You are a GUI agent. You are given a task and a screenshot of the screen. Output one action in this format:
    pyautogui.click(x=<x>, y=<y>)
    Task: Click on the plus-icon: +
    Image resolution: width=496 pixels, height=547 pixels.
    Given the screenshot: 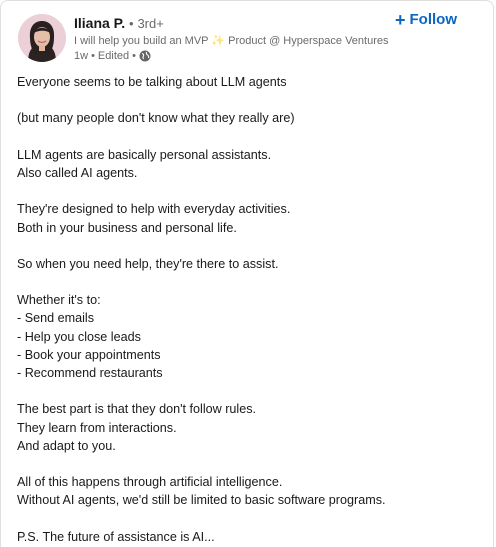 What is the action you would take?
    pyautogui.click(x=400, y=20)
    